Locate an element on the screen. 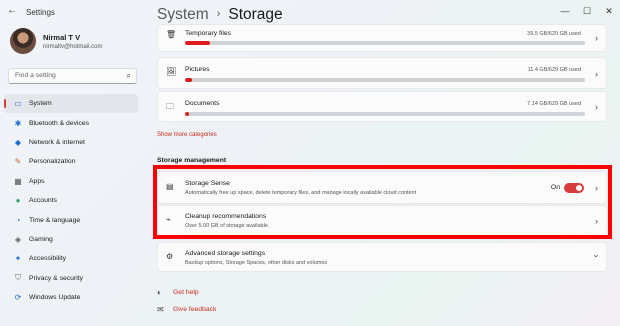  sidebar-item-personalization: ✎ Personalization is located at coordinates (71, 161).